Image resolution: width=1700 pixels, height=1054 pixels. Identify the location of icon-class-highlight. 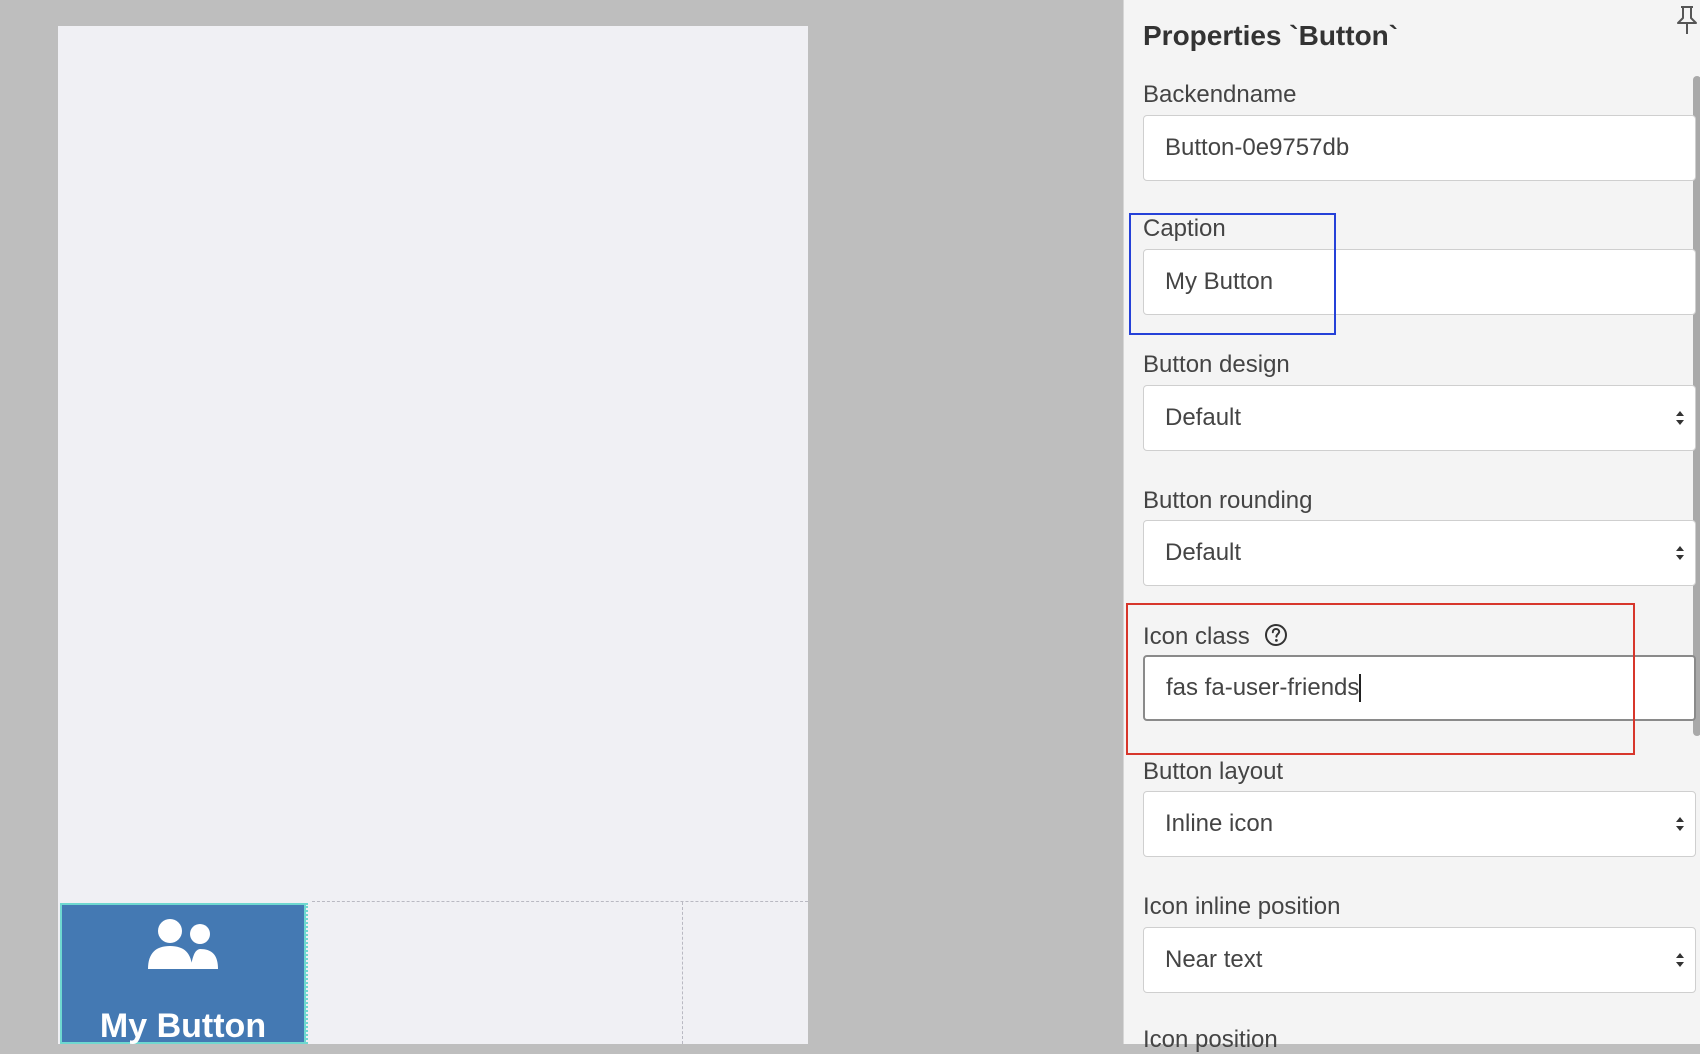
(1380, 679).